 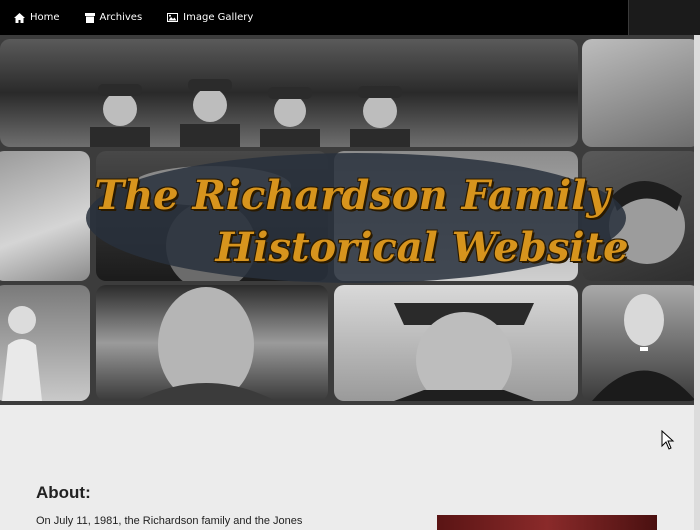 What do you see at coordinates (456, 343) in the screenshot?
I see `photo-sailor` at bounding box center [456, 343].